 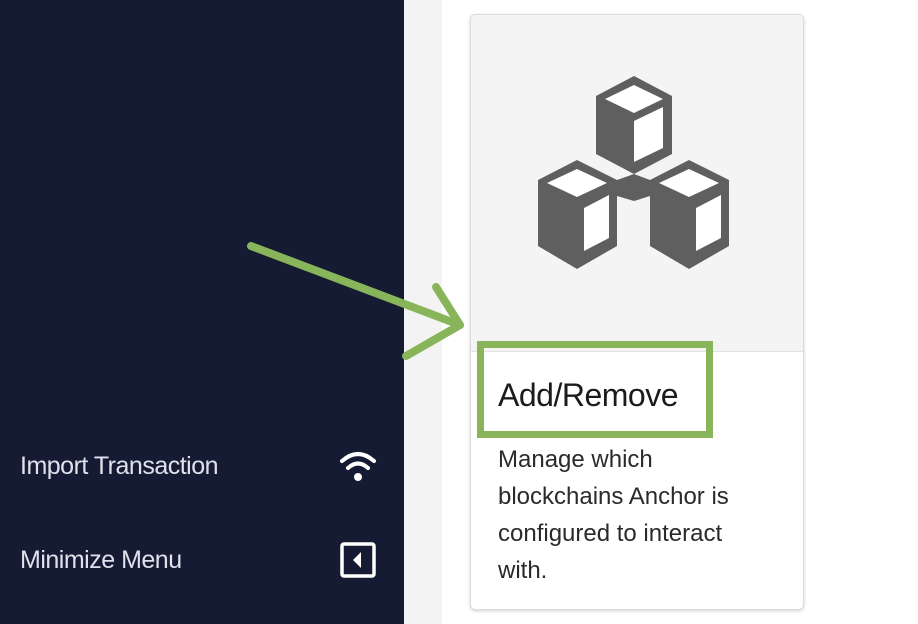 What do you see at coordinates (358, 560) in the screenshot?
I see `collapse-left-icon` at bounding box center [358, 560].